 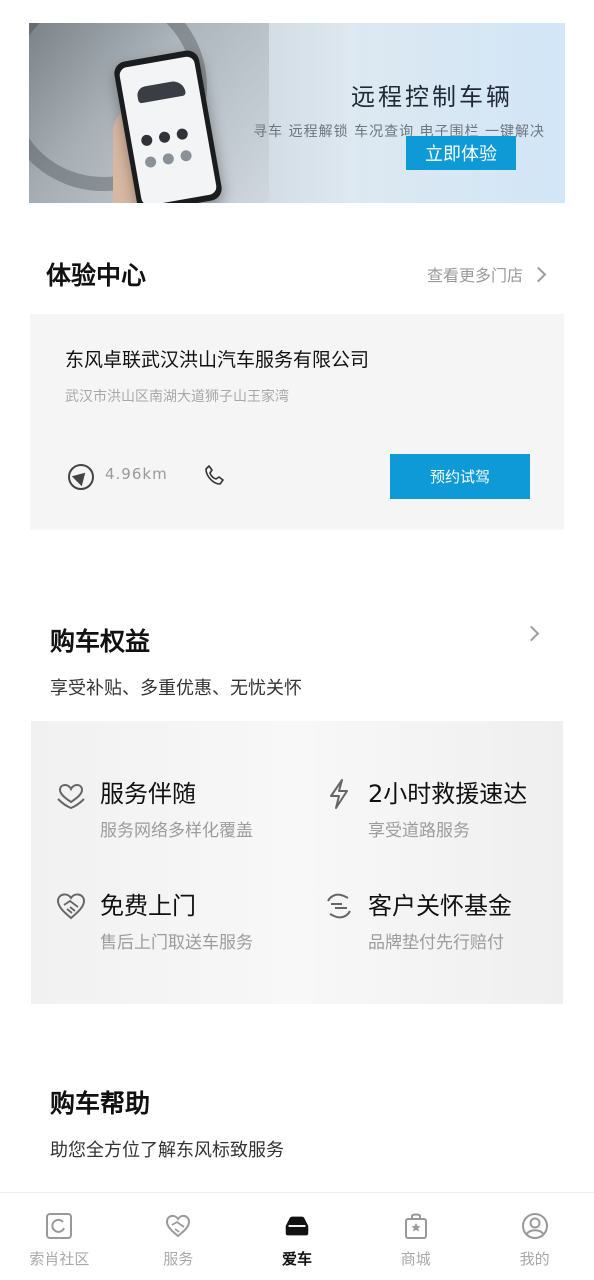 I want to click on tab-label: 我的, so click(x=534, y=1259).